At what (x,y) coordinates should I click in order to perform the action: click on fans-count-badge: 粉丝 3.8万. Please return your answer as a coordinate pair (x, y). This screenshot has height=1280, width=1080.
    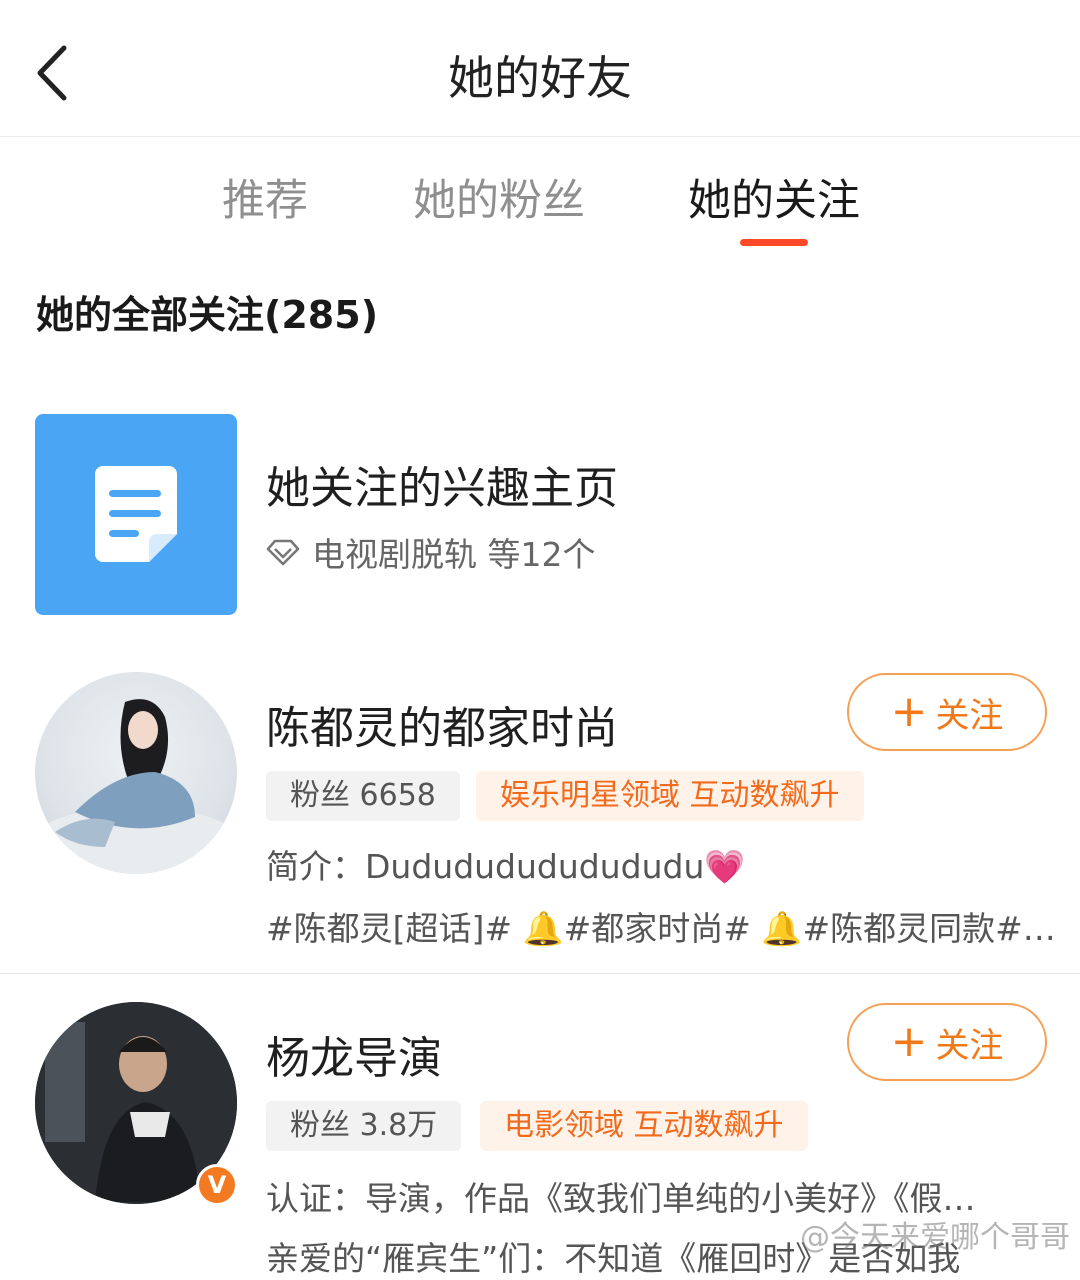
    Looking at the image, I should click on (364, 1126).